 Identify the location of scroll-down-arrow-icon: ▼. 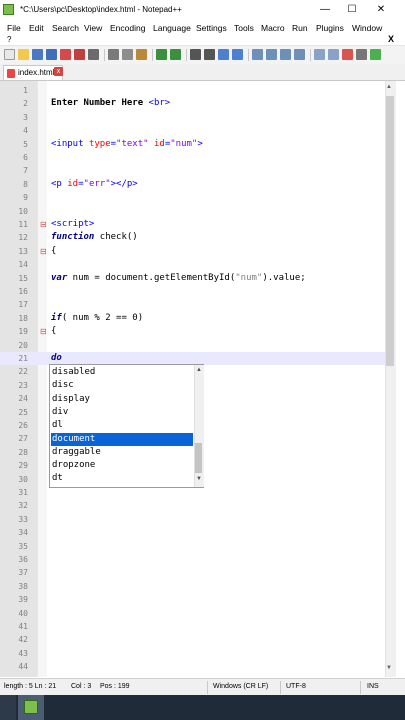
(389, 668).